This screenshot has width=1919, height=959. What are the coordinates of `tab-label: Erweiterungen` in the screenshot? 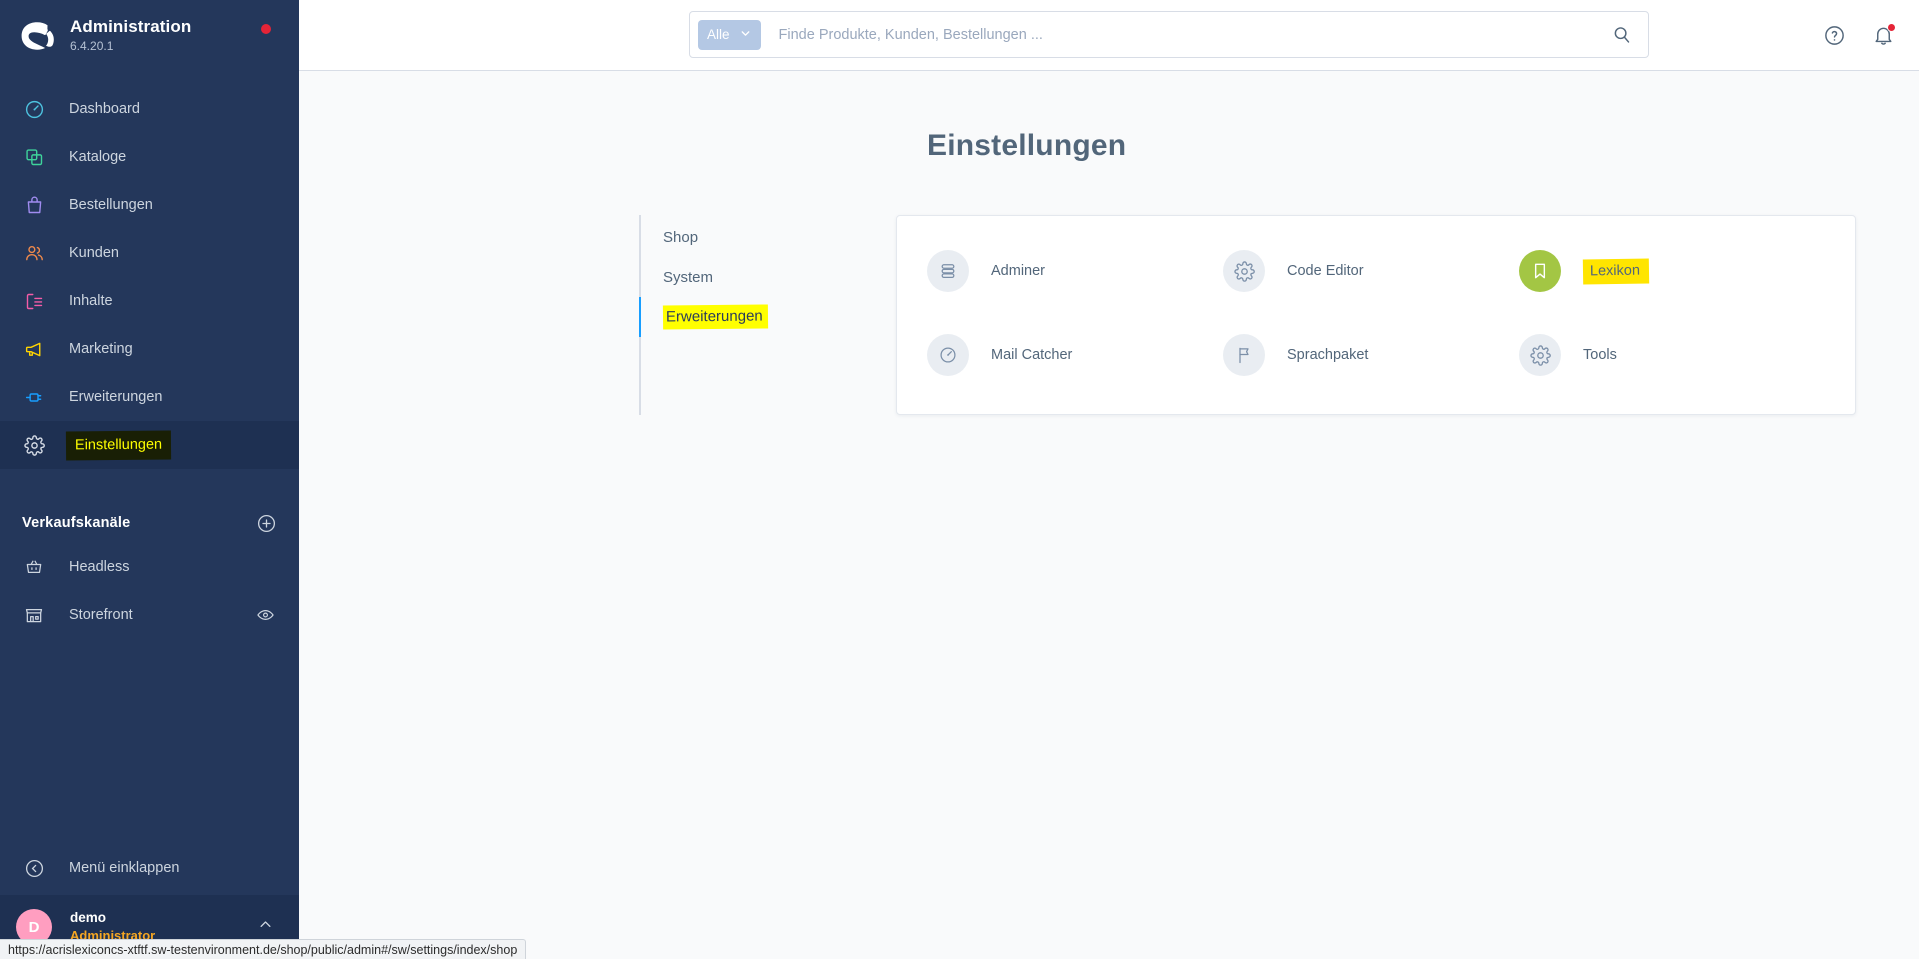 It's located at (715, 317).